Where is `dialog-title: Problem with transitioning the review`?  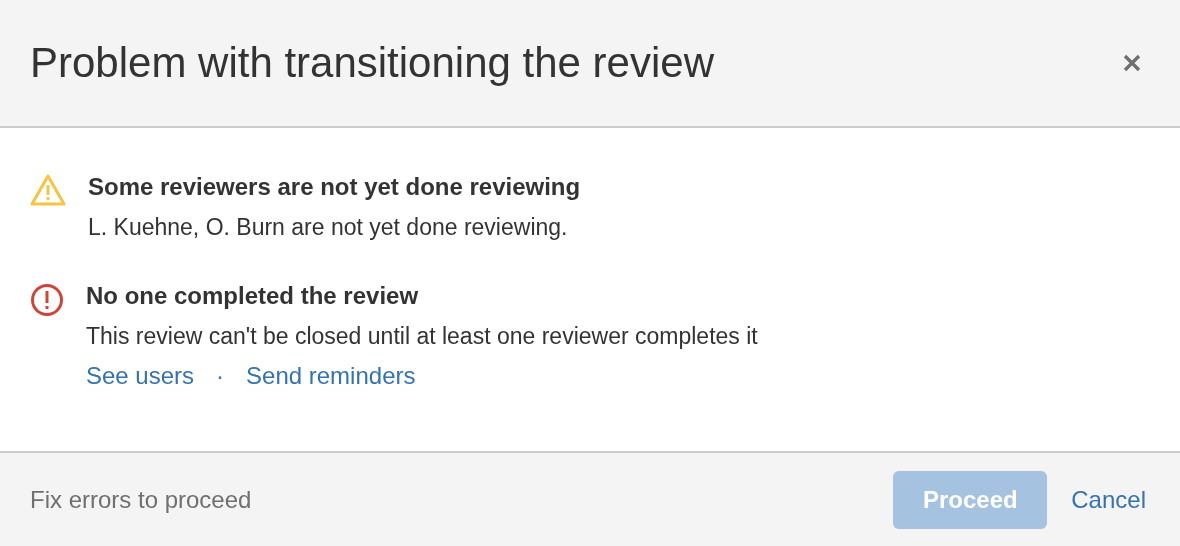 dialog-title: Problem with transitioning the review is located at coordinates (372, 63).